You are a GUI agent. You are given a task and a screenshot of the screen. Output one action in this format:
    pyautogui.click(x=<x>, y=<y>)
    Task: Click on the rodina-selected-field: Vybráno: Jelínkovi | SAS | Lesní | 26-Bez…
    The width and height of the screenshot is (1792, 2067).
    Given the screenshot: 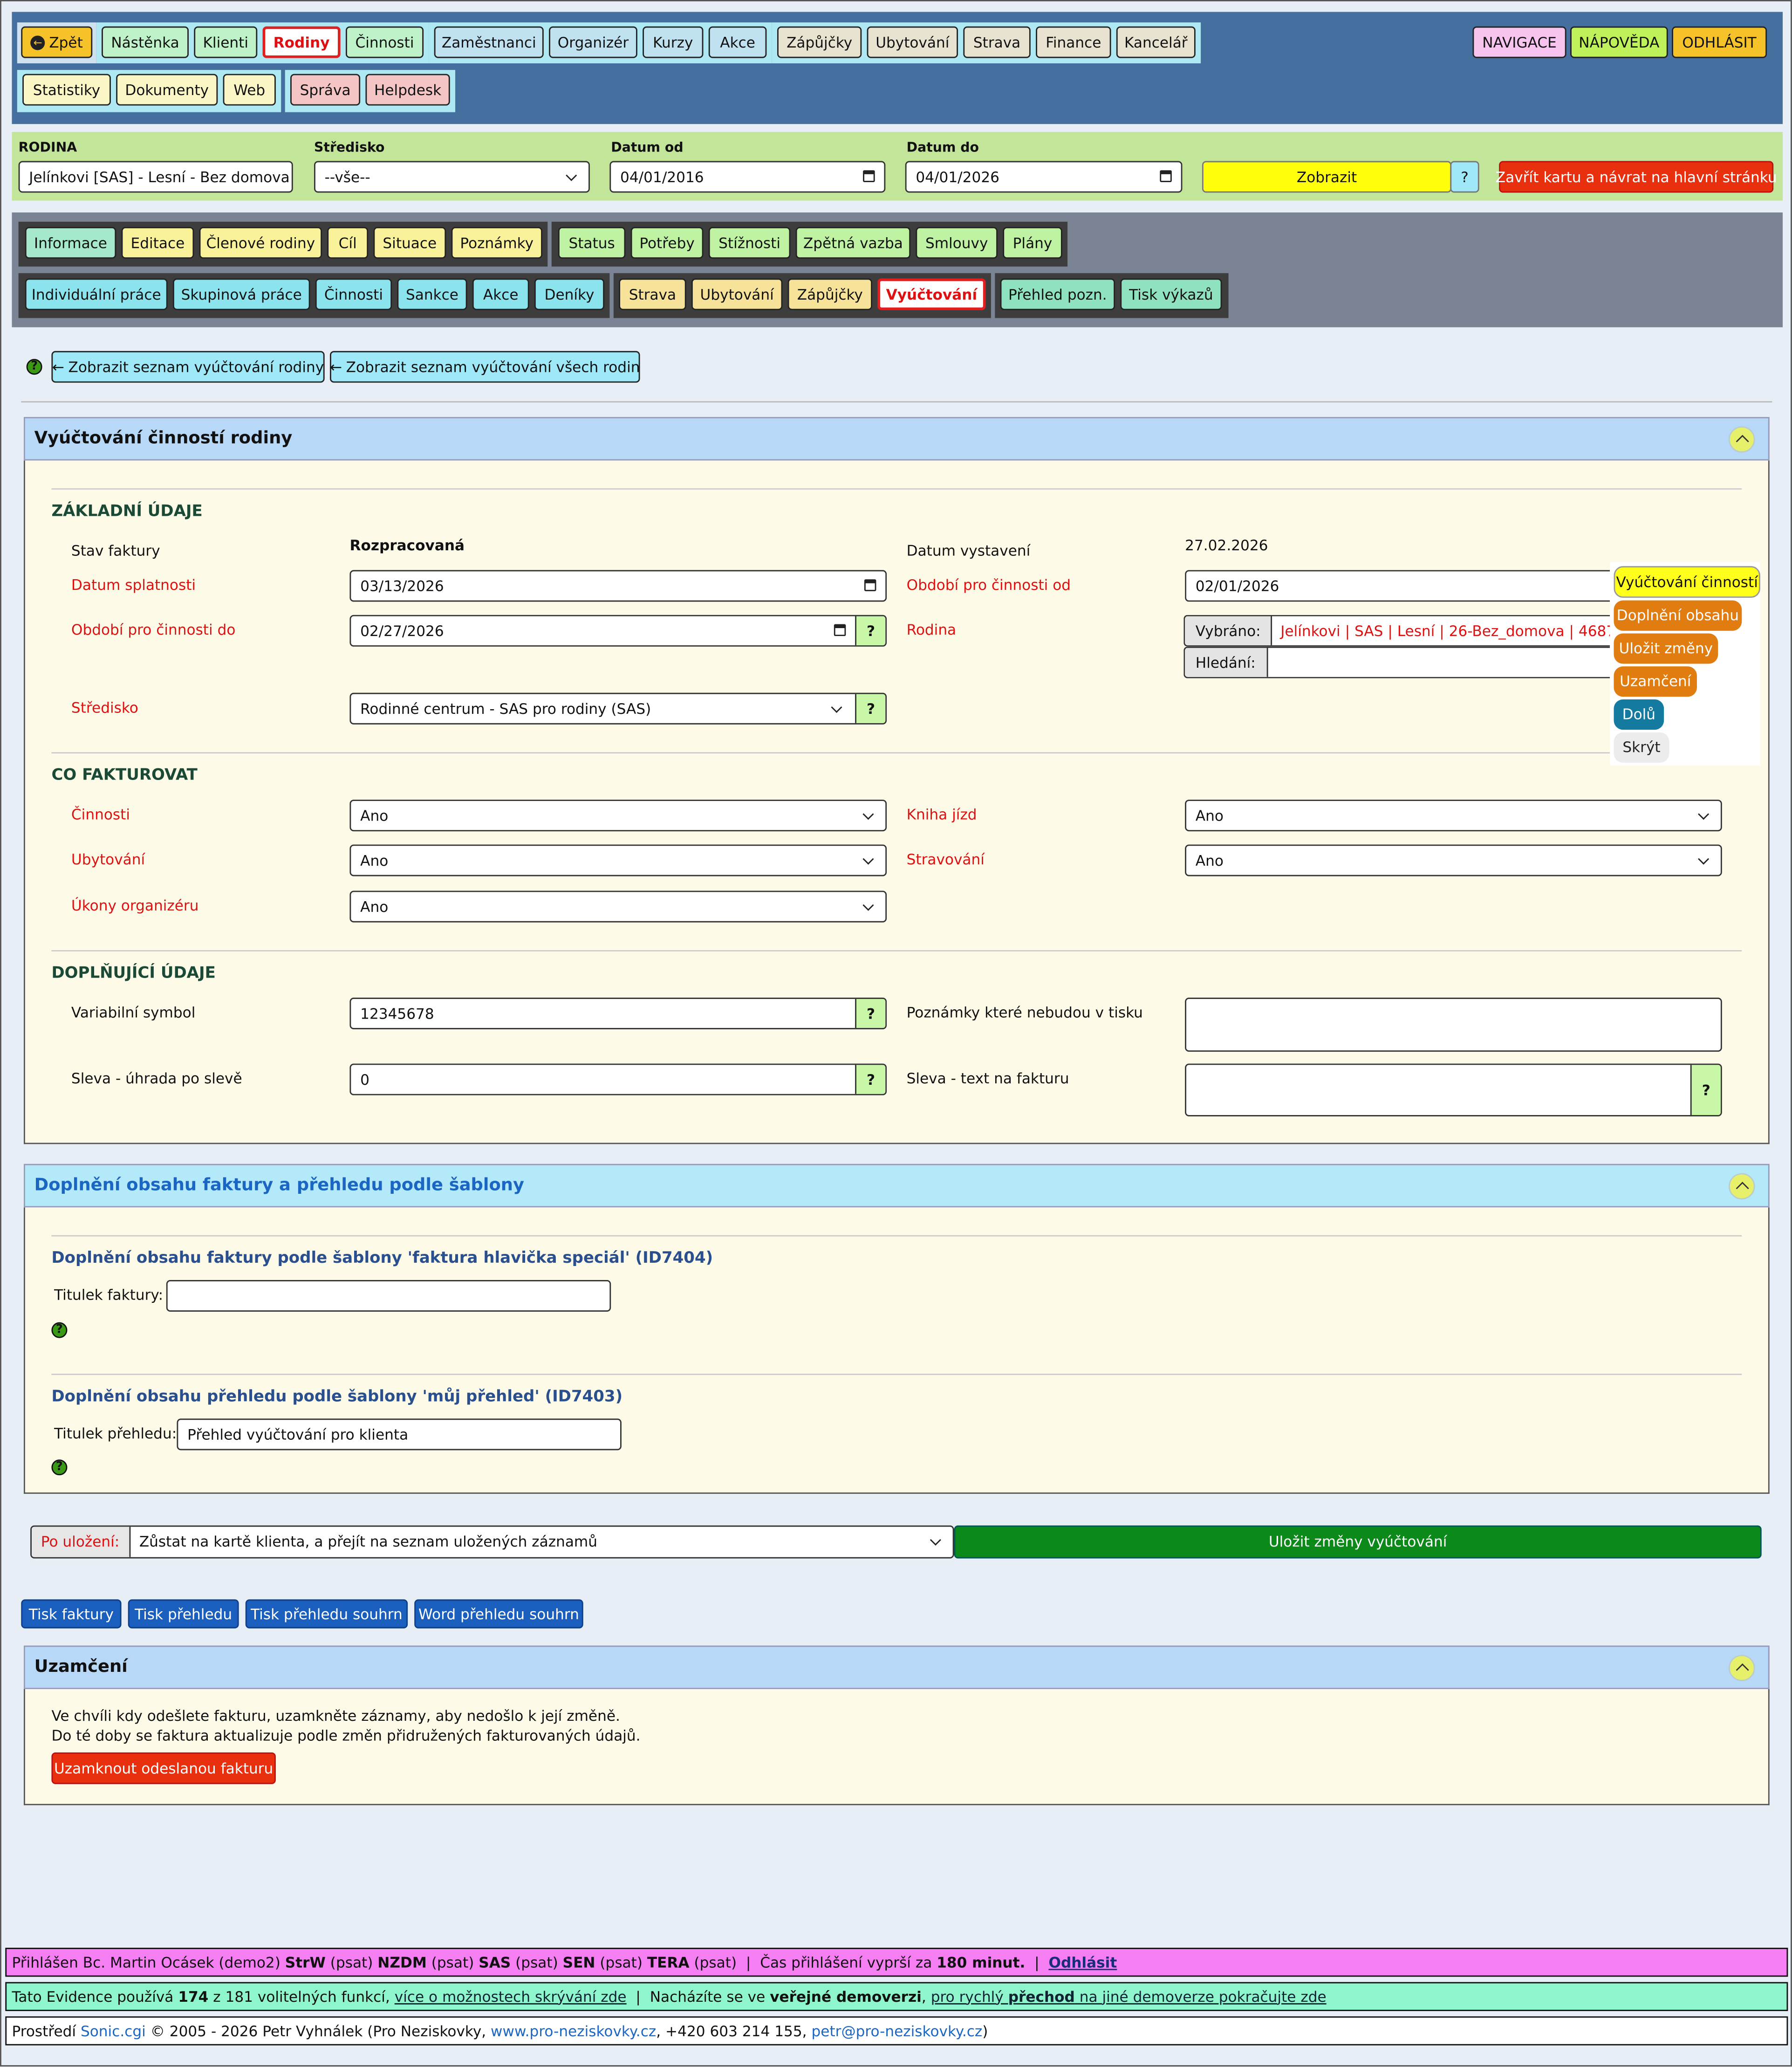 What is the action you would take?
    pyautogui.click(x=1402, y=631)
    